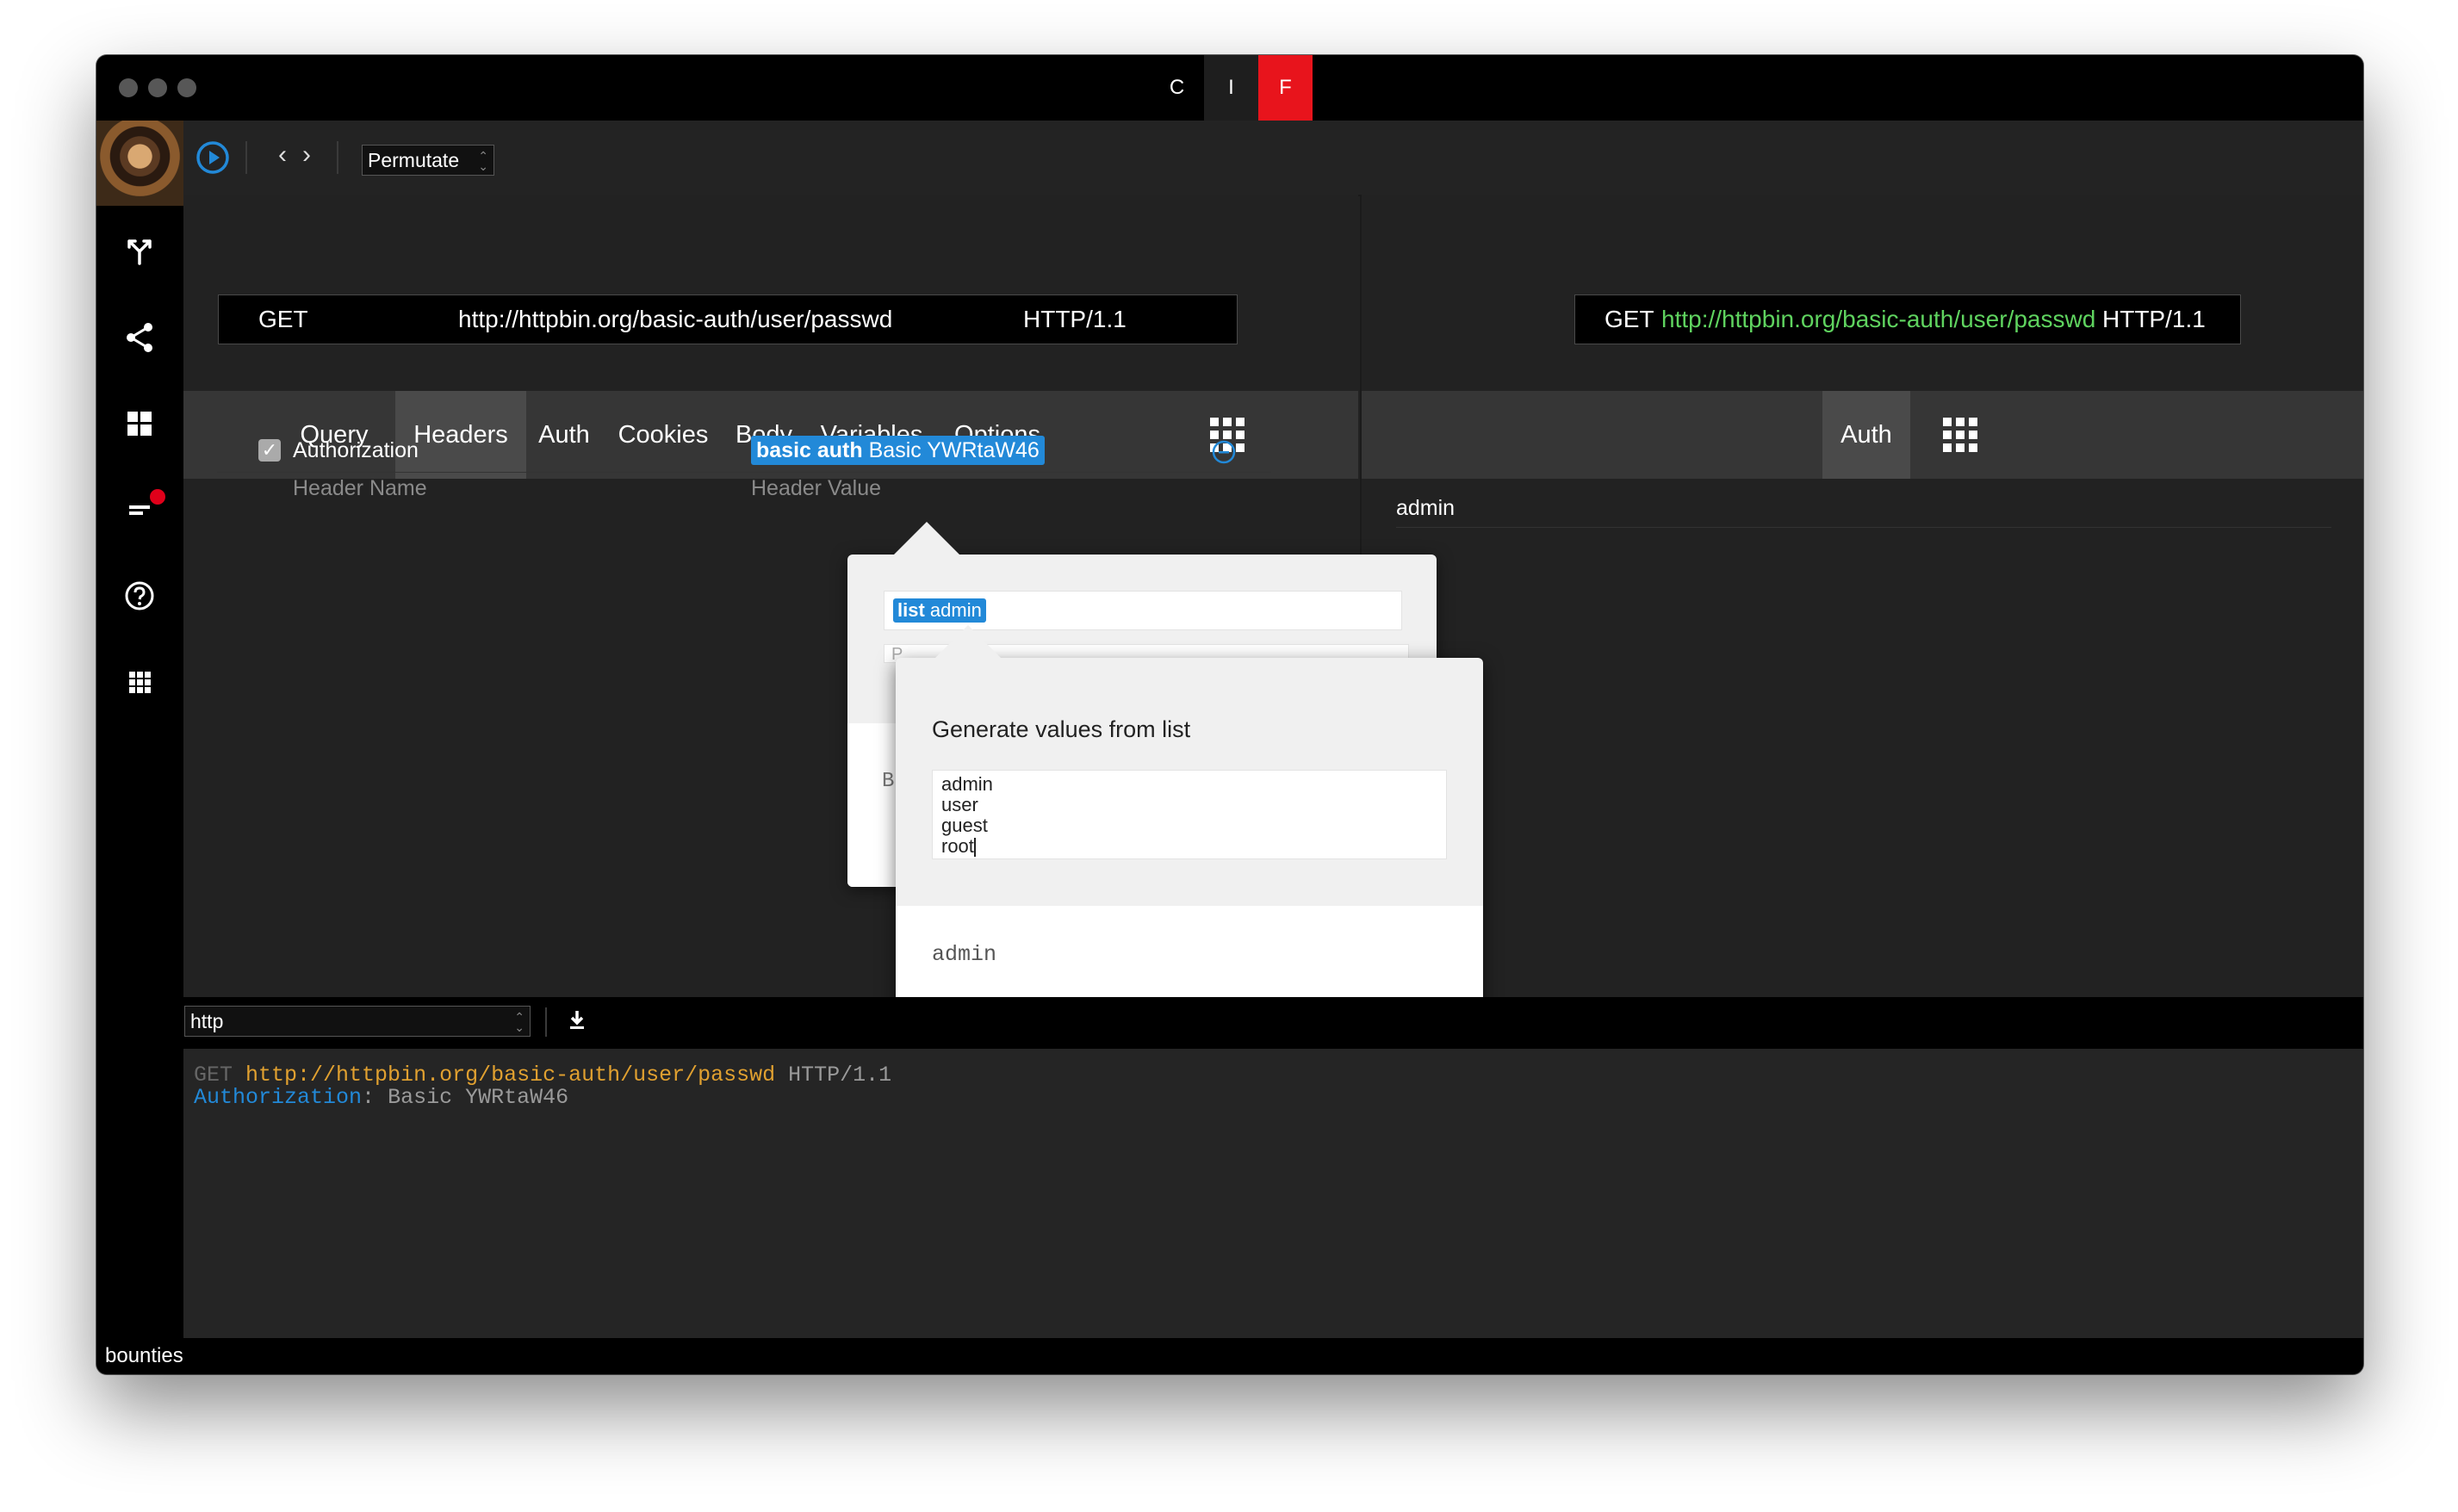 This screenshot has height=1512, width=2458. I want to click on header-value-token: basic auth Basic YWRtaW46, so click(898, 451).